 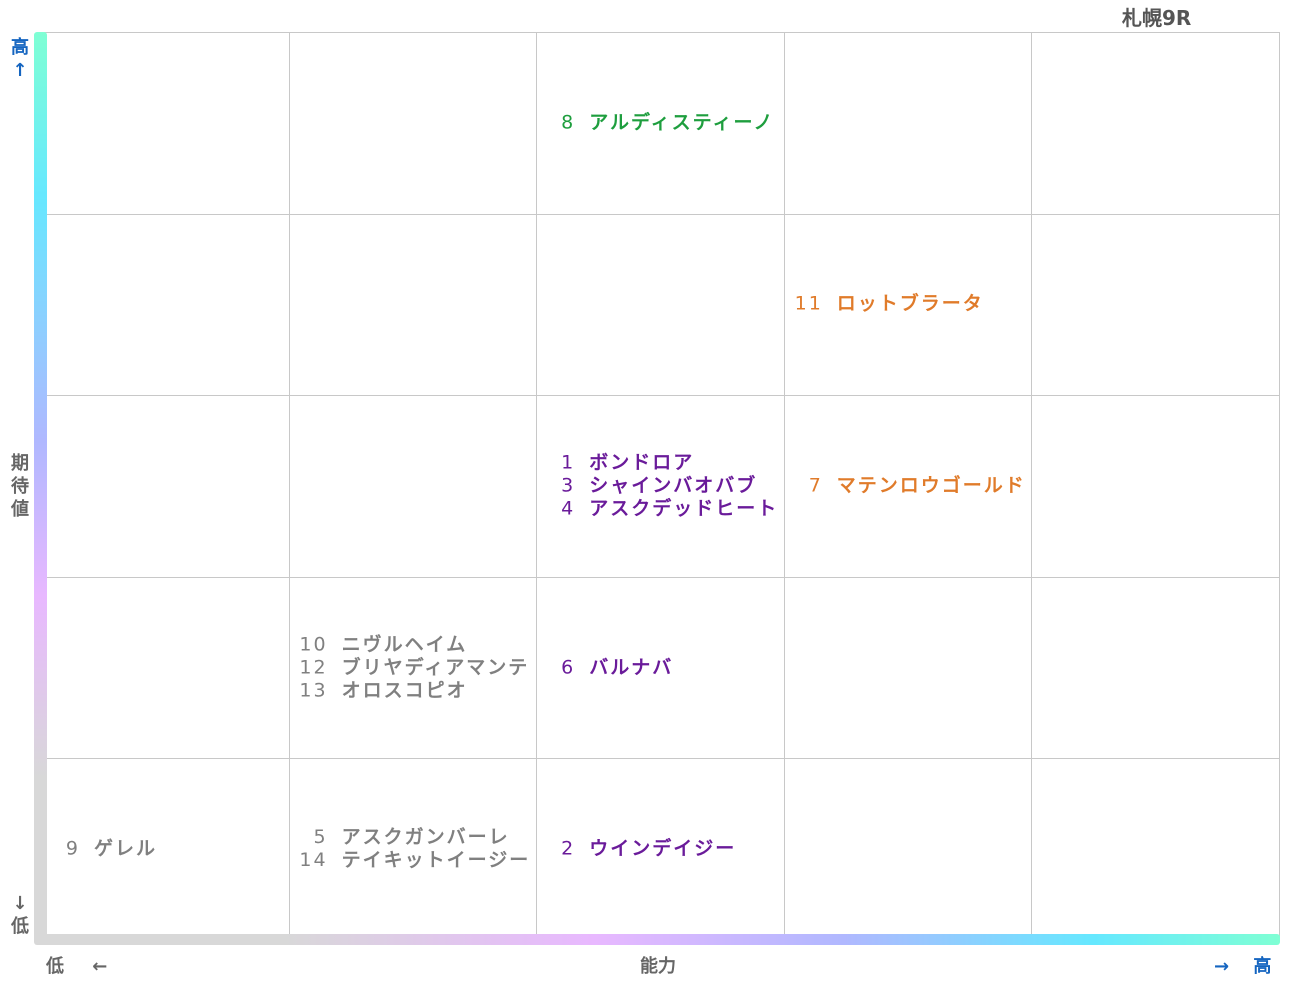 What do you see at coordinates (313, 860) in the screenshot?
I see `horse-number: 14` at bounding box center [313, 860].